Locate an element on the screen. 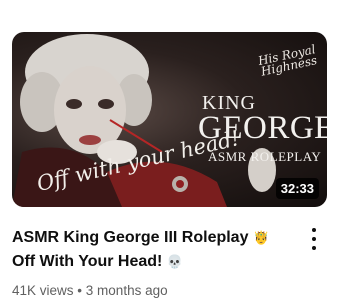  prince-emoji-icon: 🤴 is located at coordinates (261, 238).